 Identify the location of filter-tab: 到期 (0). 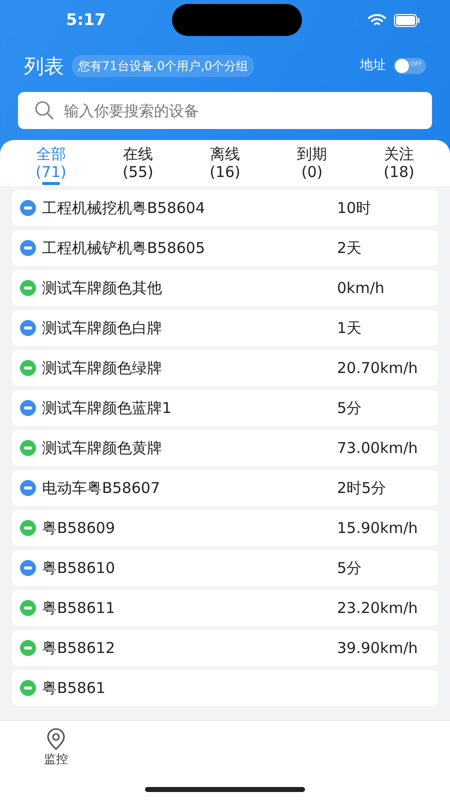
(312, 163).